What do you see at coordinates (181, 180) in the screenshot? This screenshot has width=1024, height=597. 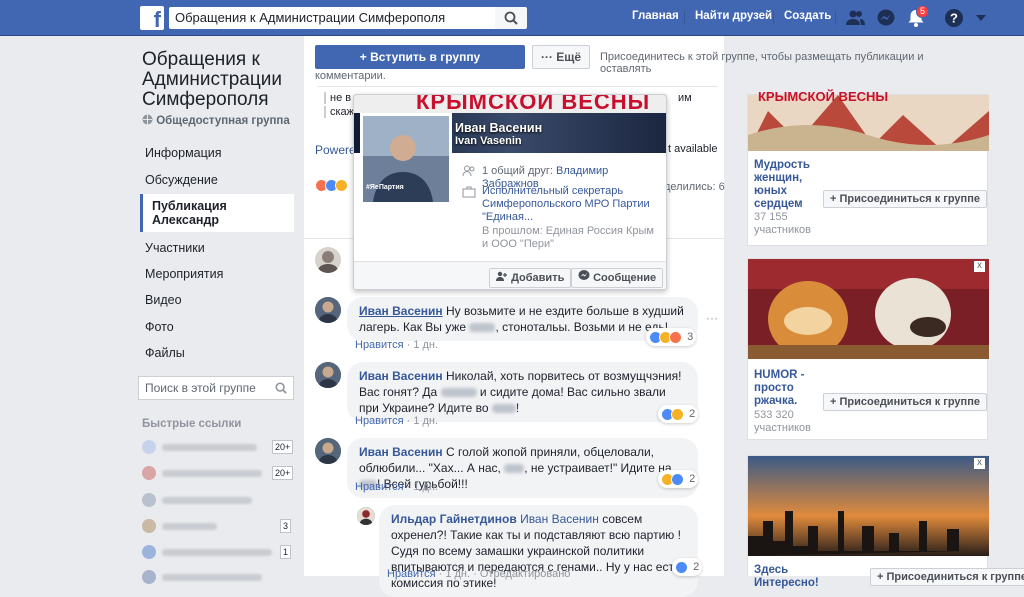 I see `menu-item-discussion: Обсуждение` at bounding box center [181, 180].